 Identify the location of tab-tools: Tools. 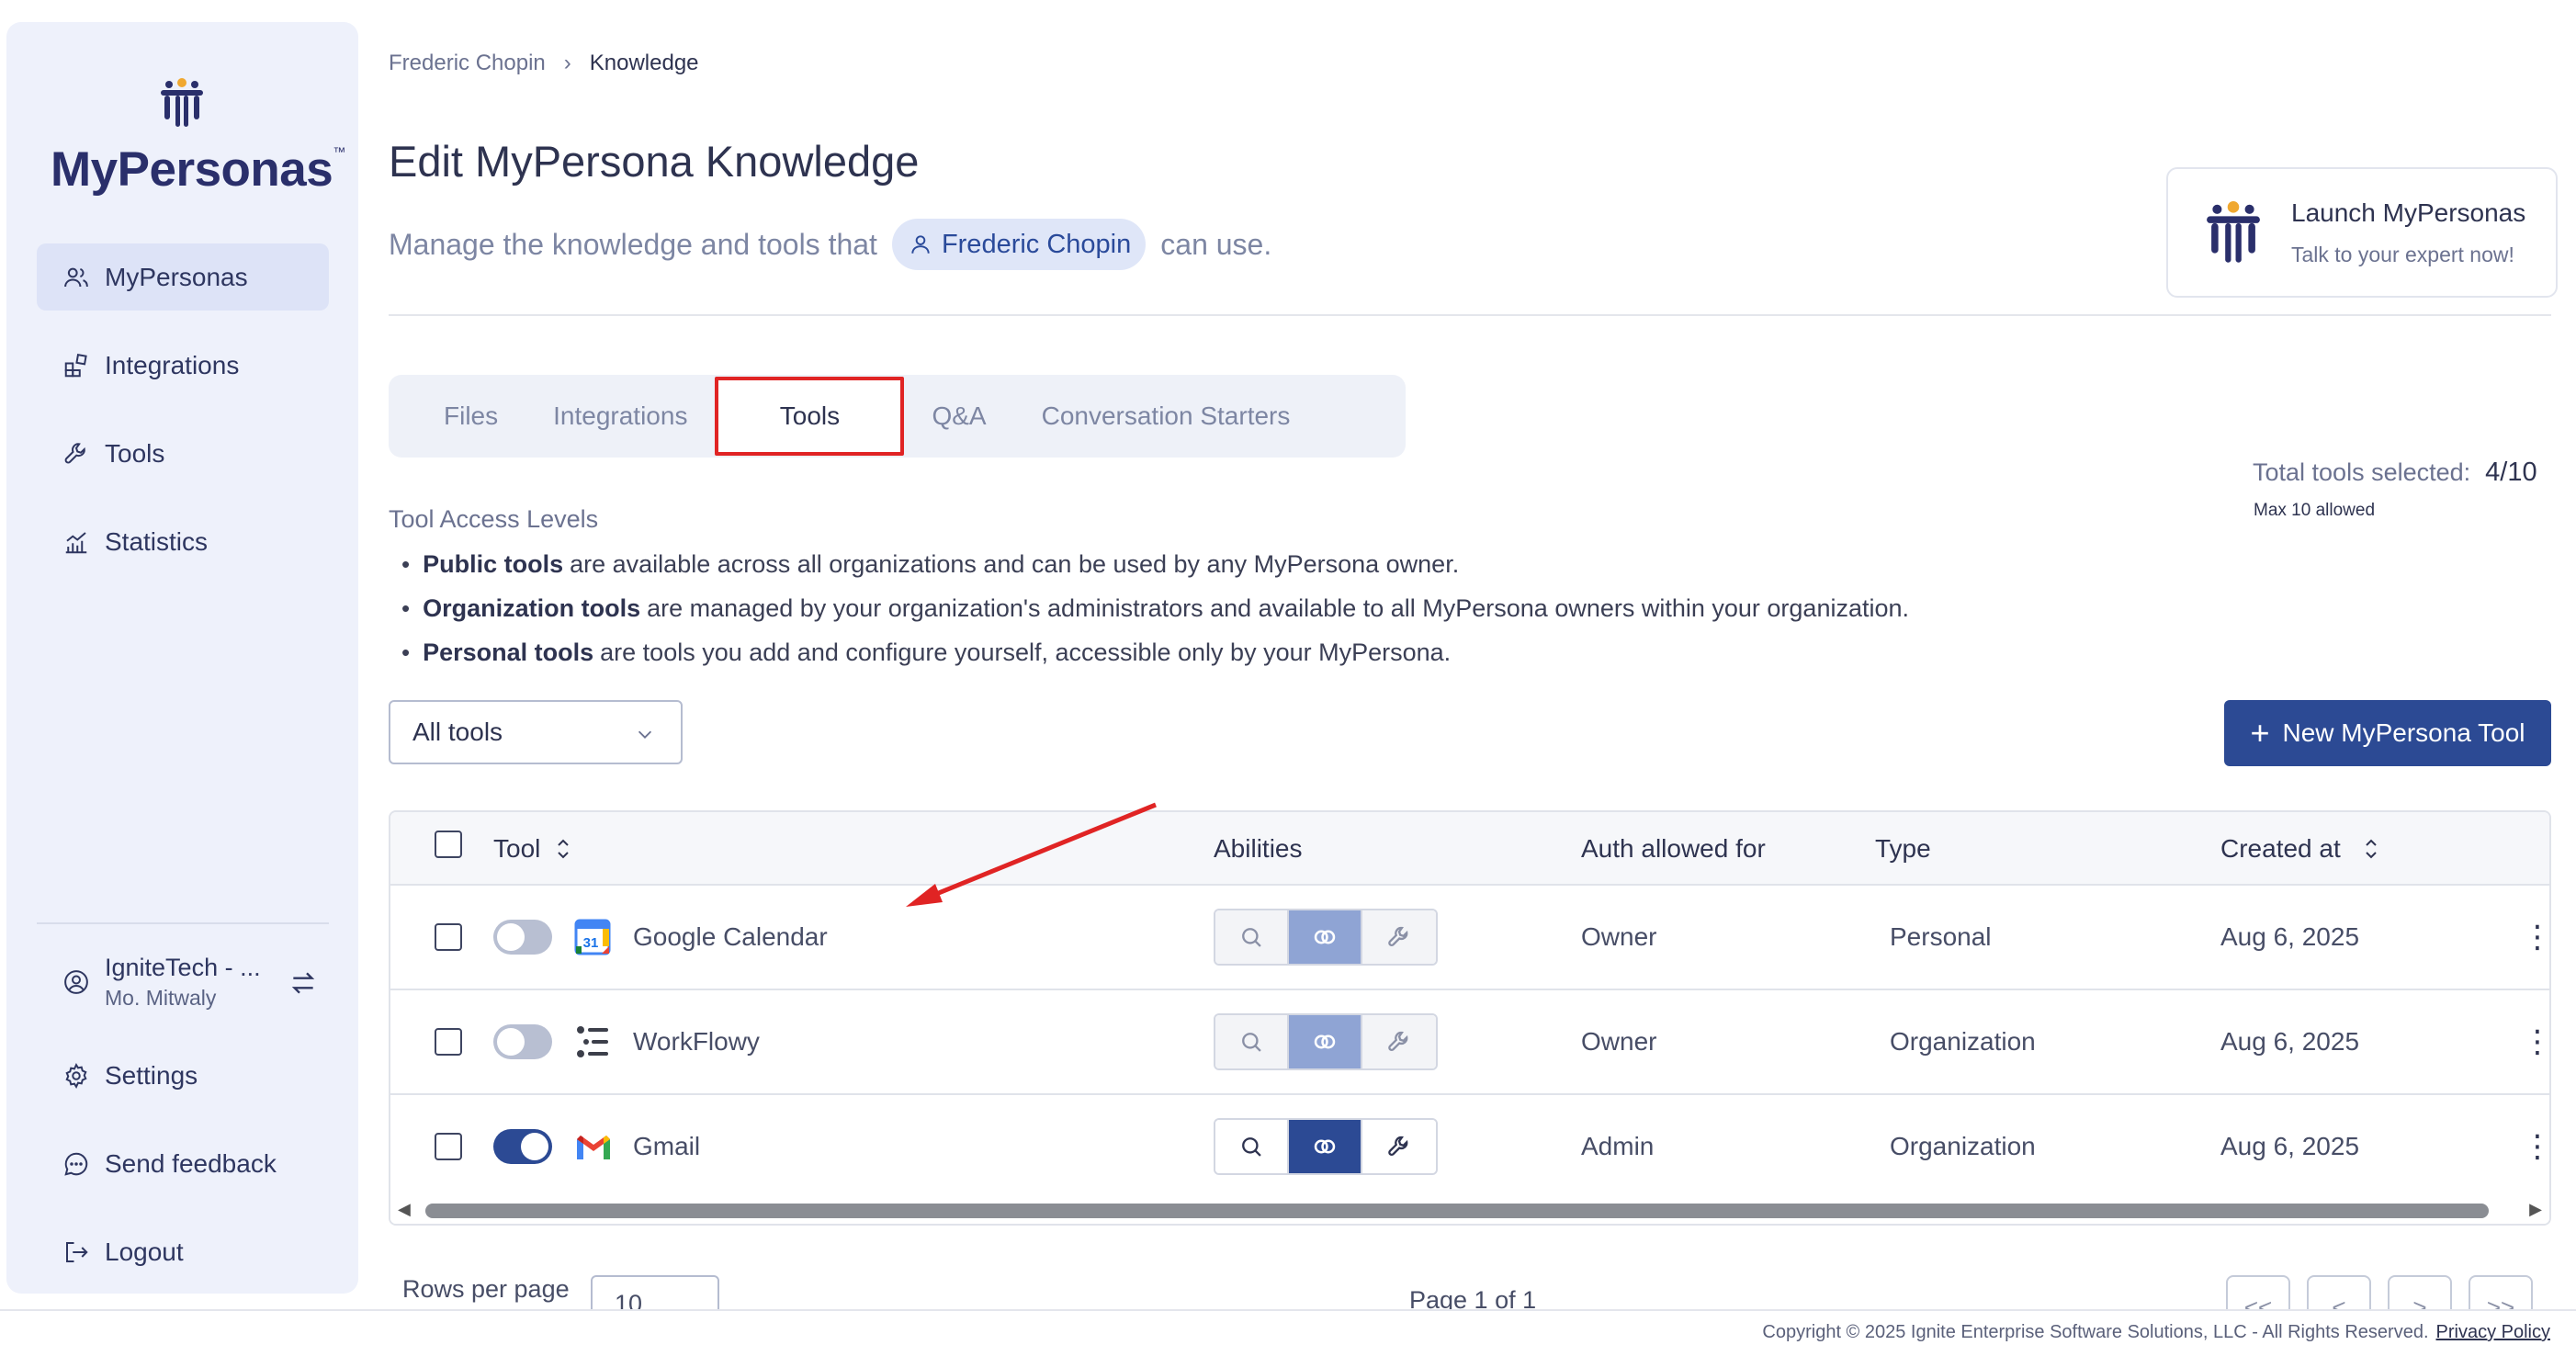
(810, 416).